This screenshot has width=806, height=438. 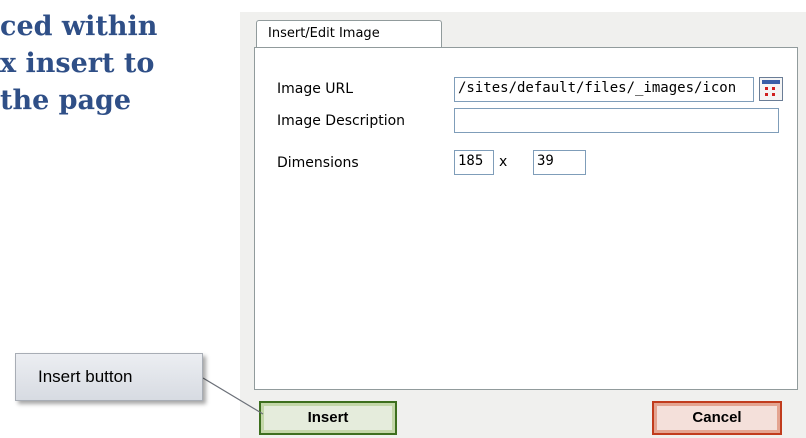 I want to click on heading-line-3: the page, so click(x=66, y=100).